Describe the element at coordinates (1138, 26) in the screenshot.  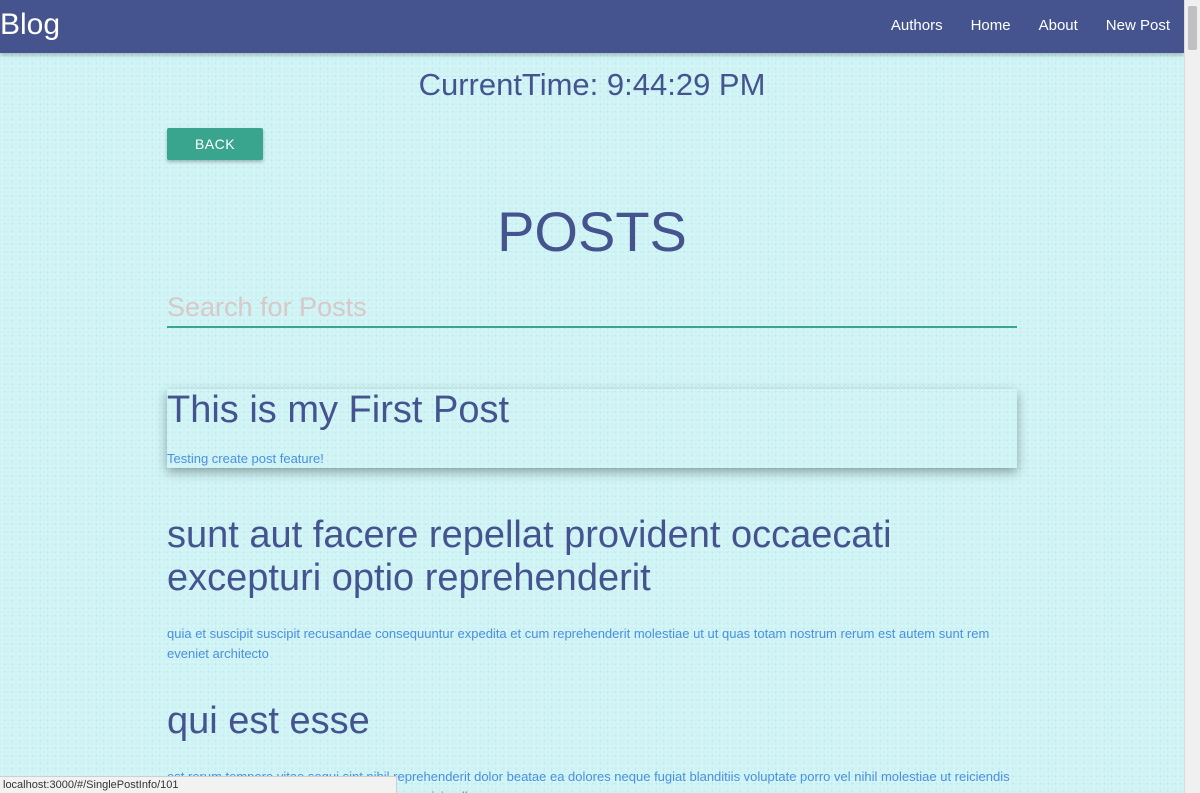
I see `nav-link-new-post: New Post` at that location.